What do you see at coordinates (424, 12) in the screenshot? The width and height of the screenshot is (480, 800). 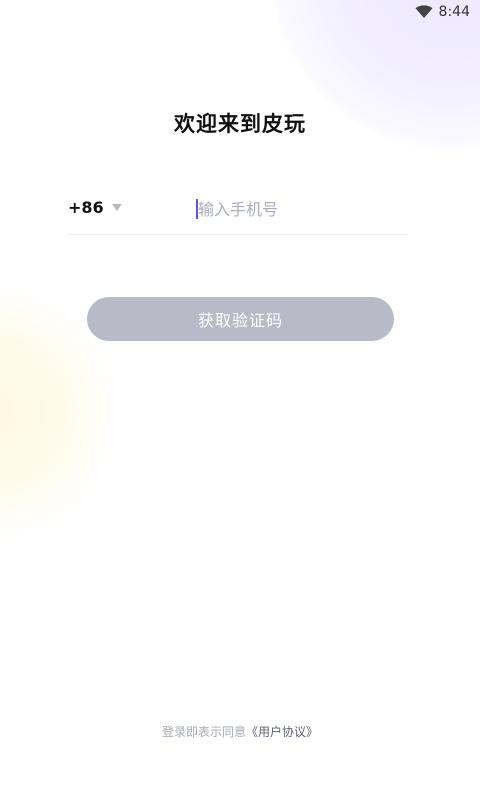 I see `wifi-icon` at bounding box center [424, 12].